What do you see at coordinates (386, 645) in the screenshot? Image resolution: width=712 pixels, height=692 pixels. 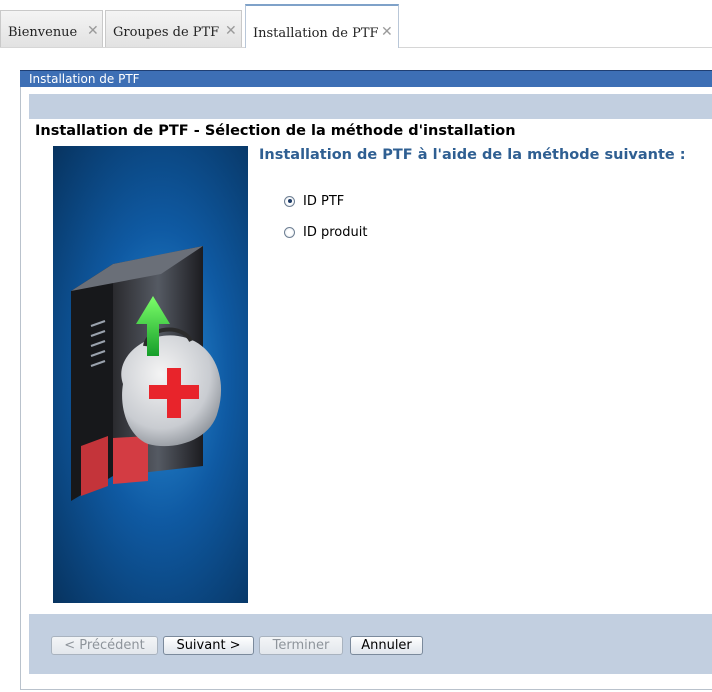 I see `cancel-button: Annuler` at bounding box center [386, 645].